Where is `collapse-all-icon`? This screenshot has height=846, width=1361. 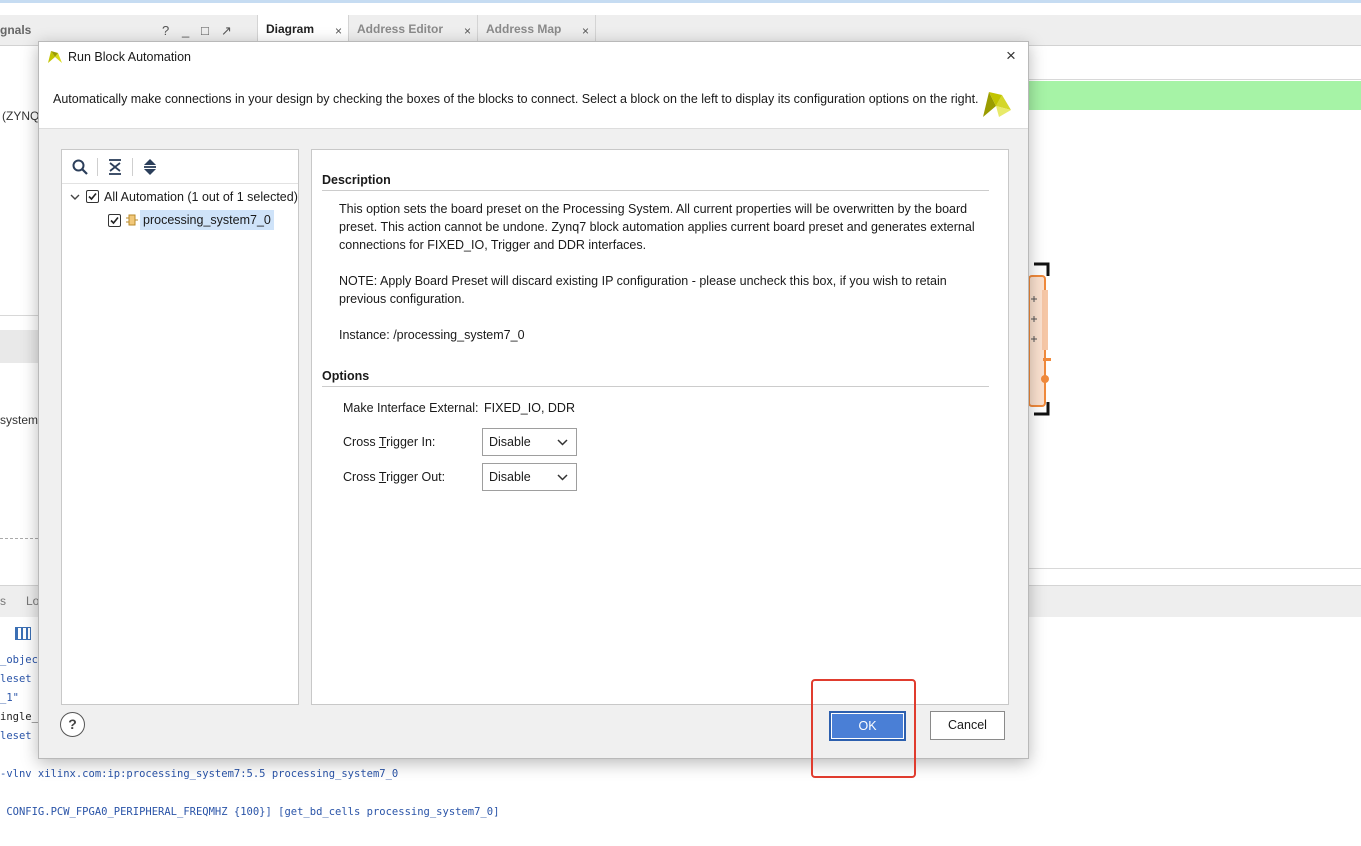
collapse-all-icon is located at coordinates (115, 167).